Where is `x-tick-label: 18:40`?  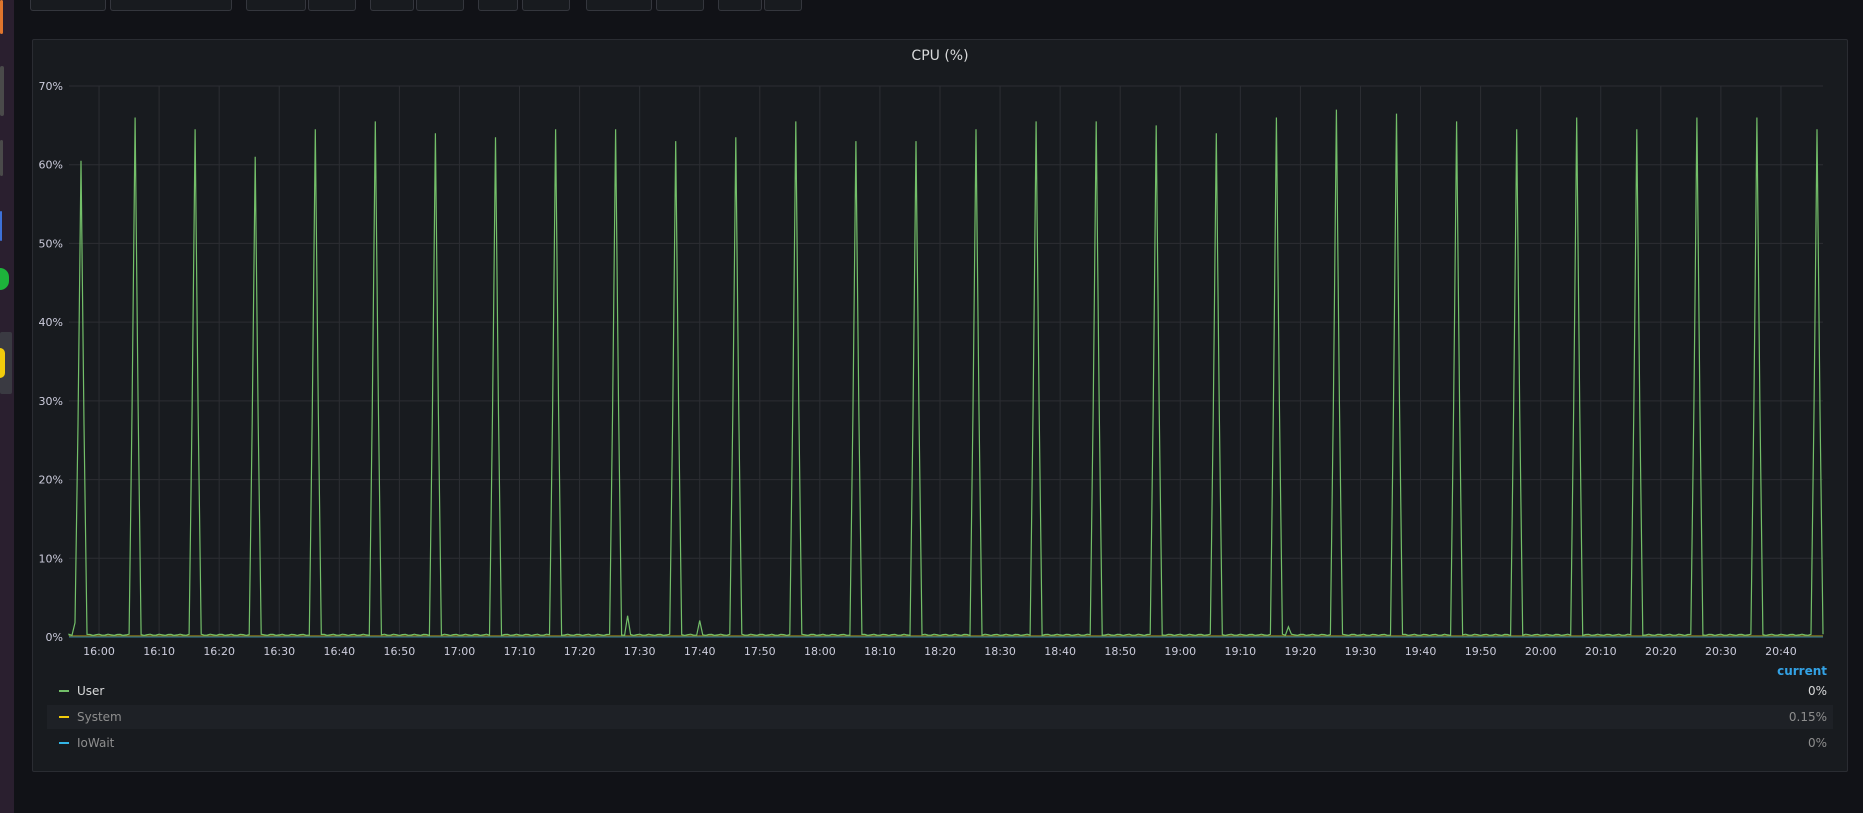 x-tick-label: 18:40 is located at coordinates (1060, 651).